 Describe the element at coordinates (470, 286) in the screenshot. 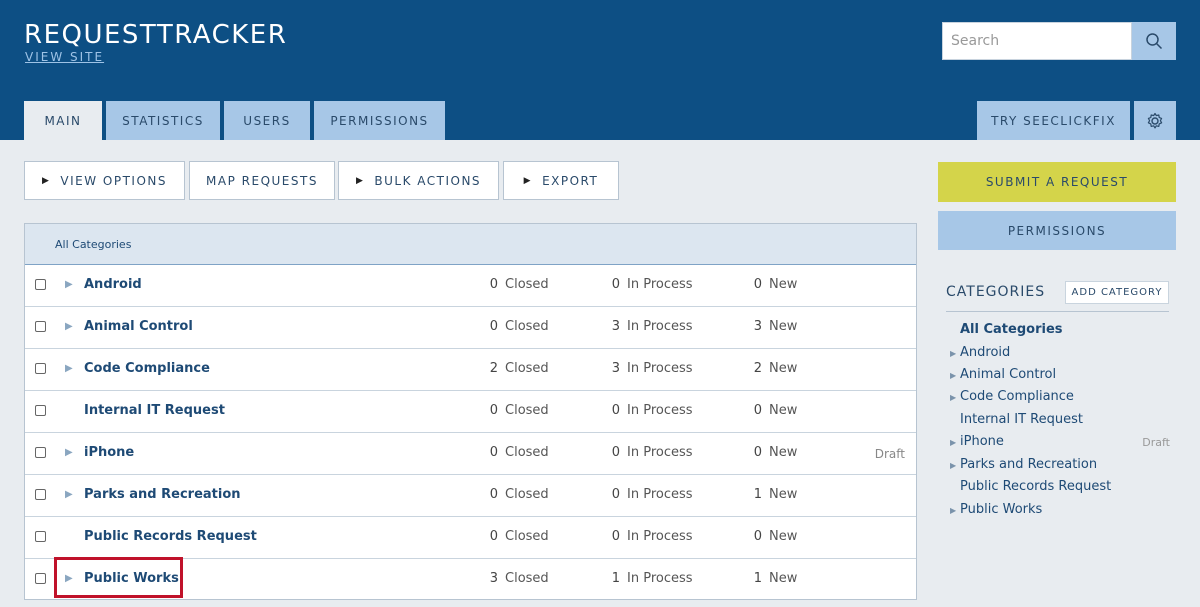

I see `table-row: ▶ Android 0 Closed 0 In Process 0 New` at that location.